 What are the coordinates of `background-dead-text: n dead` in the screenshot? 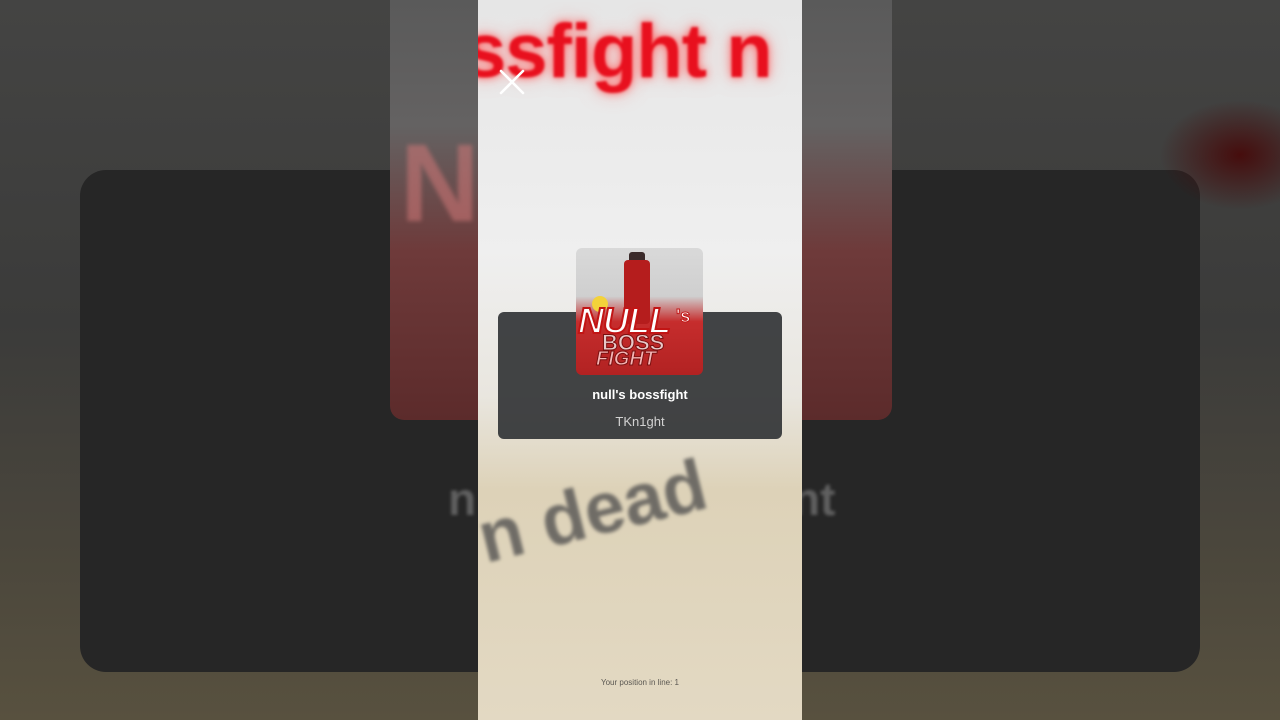 It's located at (596, 511).